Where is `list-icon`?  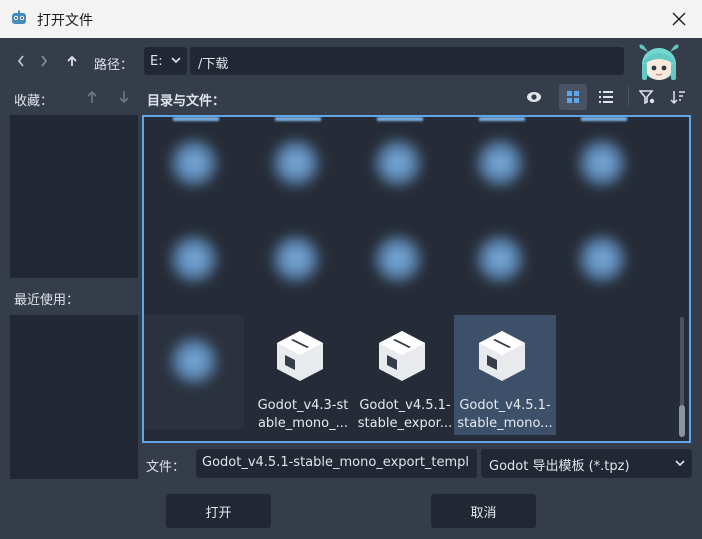
list-icon is located at coordinates (606, 97).